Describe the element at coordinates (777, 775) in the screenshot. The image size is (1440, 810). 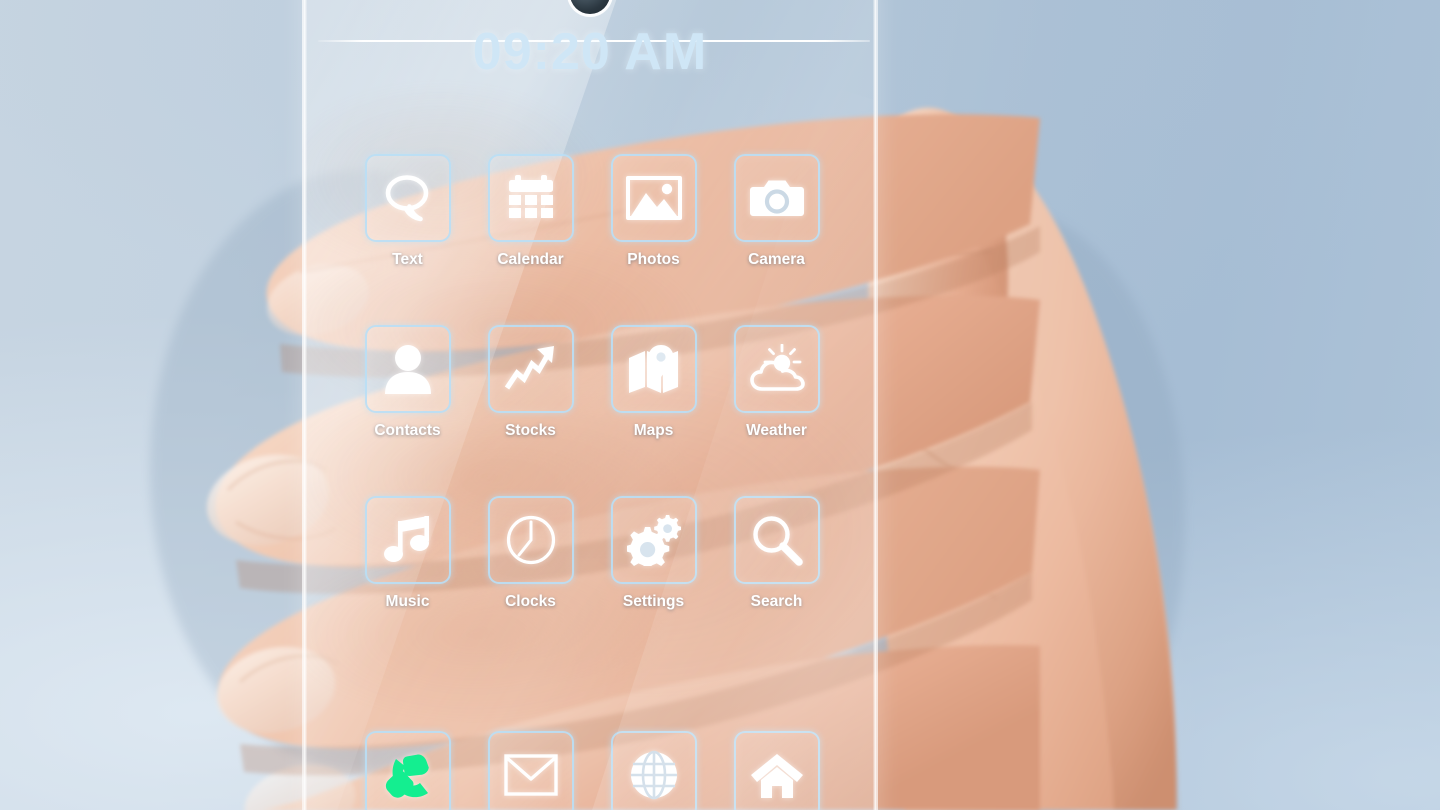
I see `house-icon` at that location.